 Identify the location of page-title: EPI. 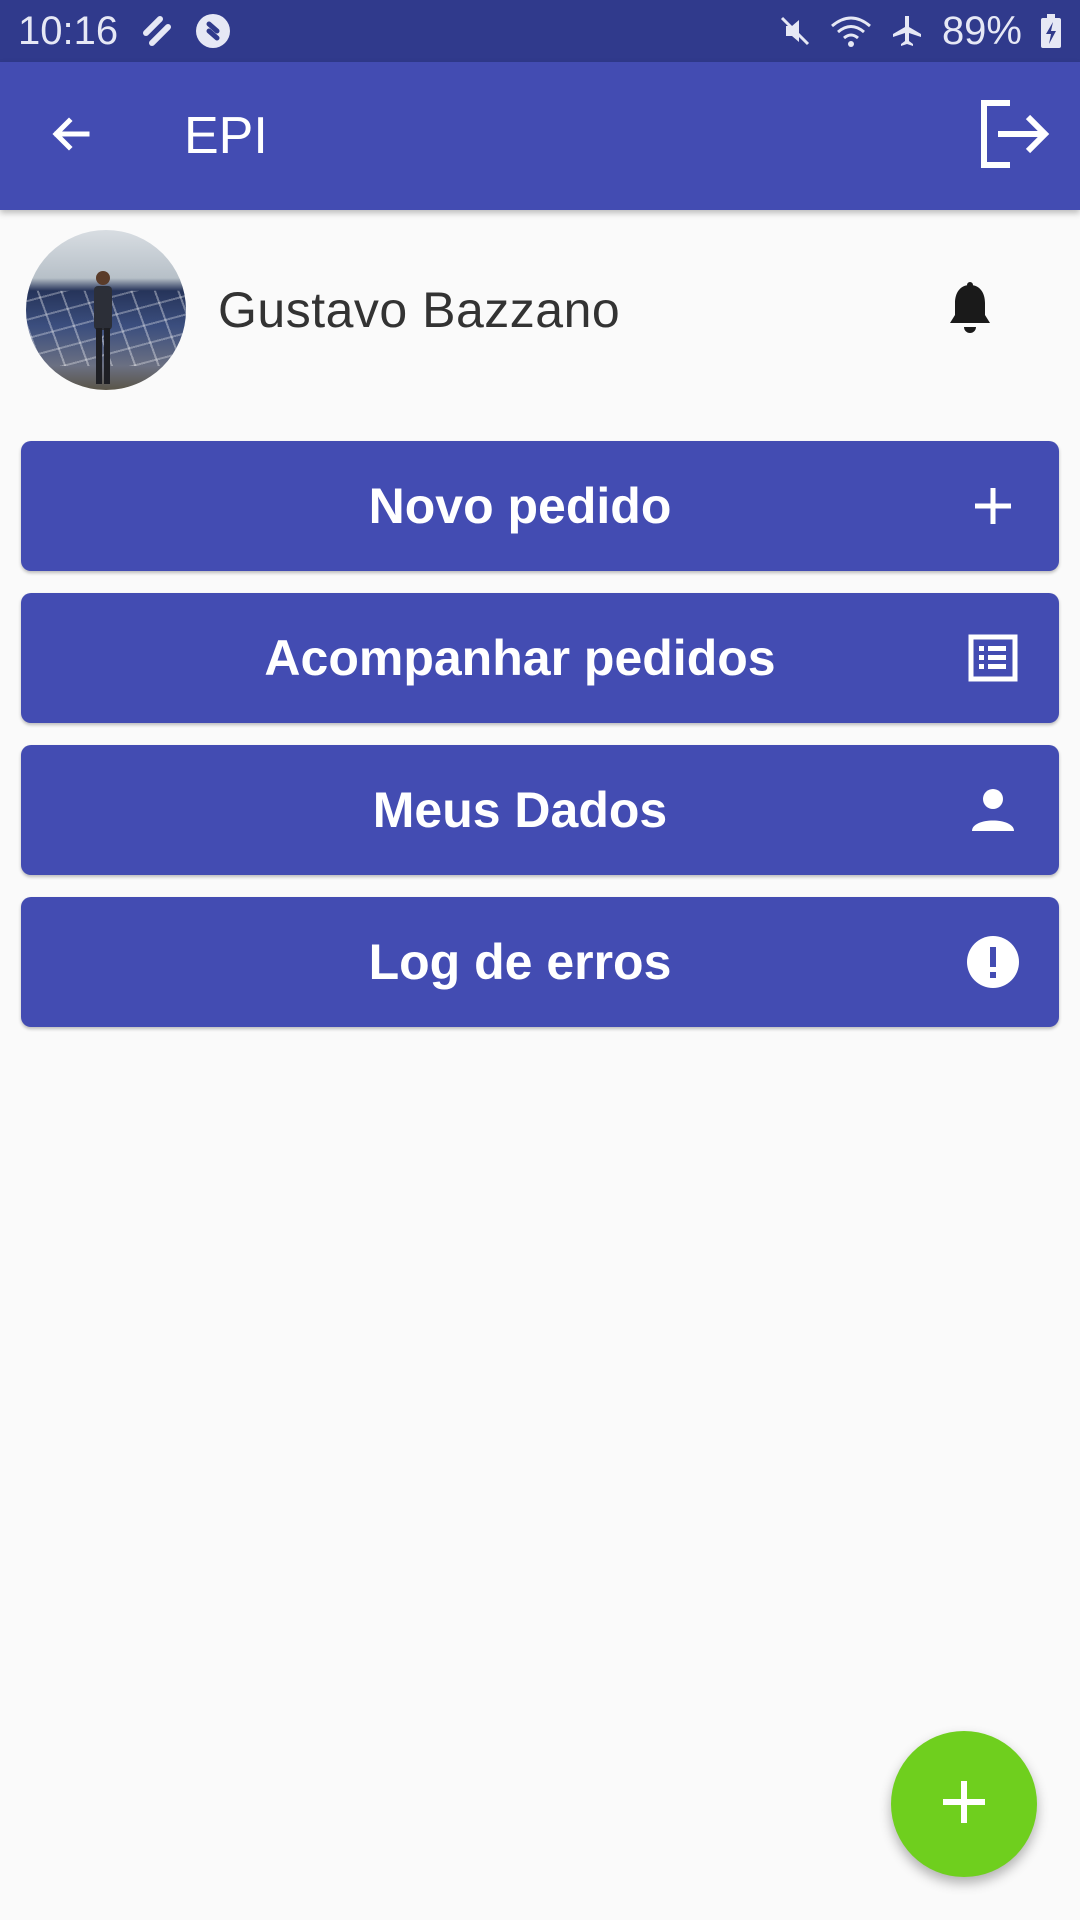
(226, 136).